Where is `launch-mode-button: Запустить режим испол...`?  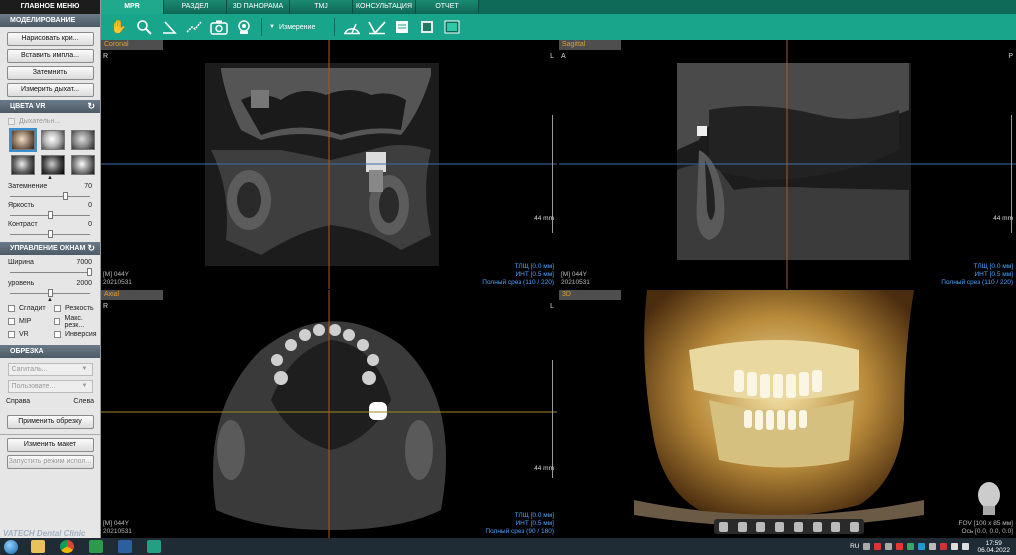 launch-mode-button: Запустить режим испол... is located at coordinates (50, 462).